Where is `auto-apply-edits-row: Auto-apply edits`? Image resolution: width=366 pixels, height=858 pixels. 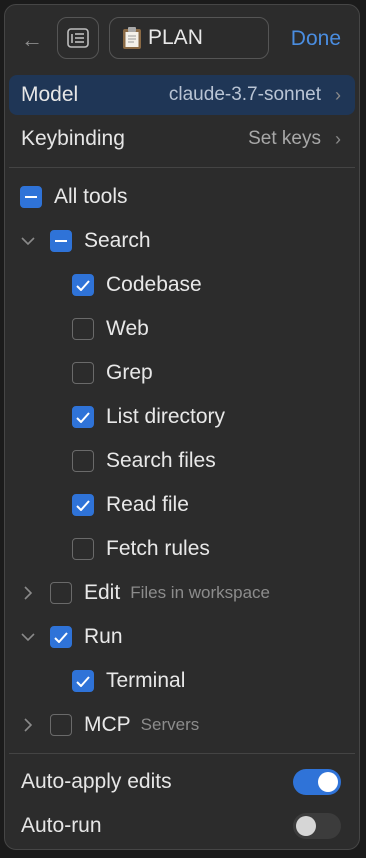
auto-apply-edits-row: Auto-apply edits is located at coordinates (182, 782).